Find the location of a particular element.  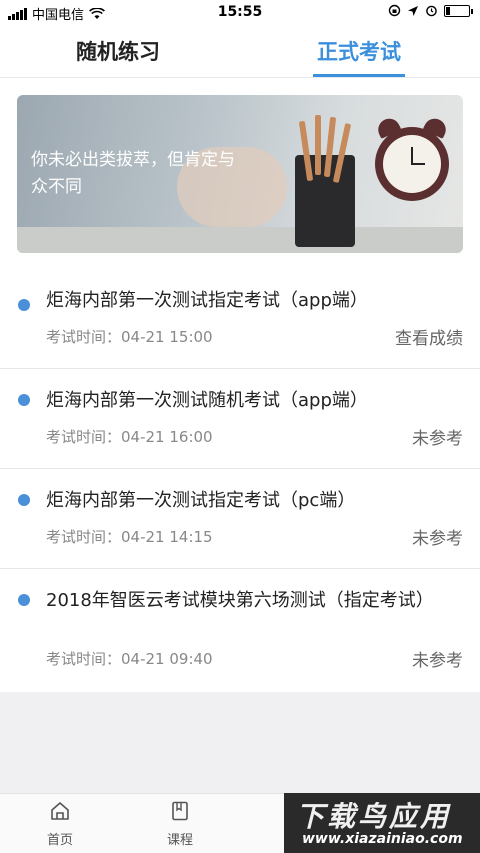

pencil-image is located at coordinates (318, 145).